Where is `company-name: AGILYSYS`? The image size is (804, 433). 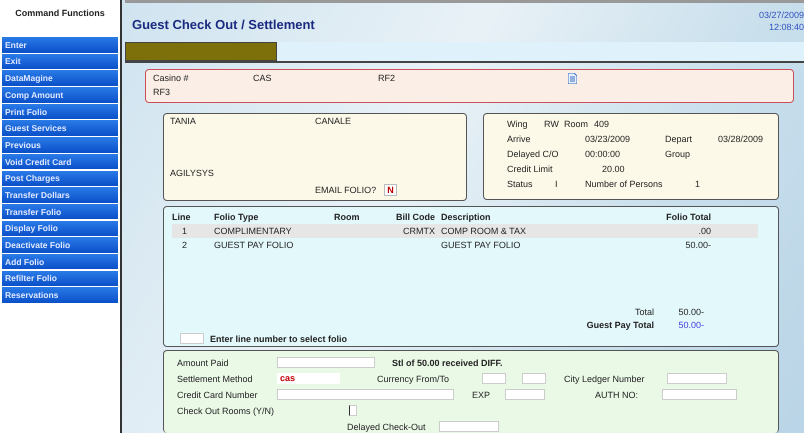 company-name: AGILYSYS is located at coordinates (192, 174).